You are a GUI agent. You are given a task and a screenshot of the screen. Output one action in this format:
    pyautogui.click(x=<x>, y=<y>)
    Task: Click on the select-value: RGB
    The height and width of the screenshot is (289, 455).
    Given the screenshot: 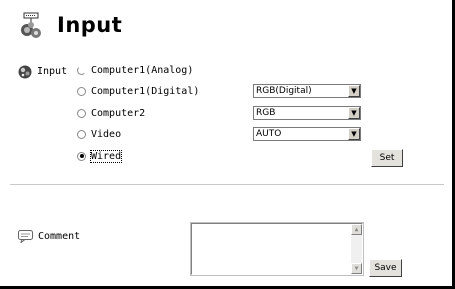 What is the action you would take?
    pyautogui.click(x=266, y=113)
    